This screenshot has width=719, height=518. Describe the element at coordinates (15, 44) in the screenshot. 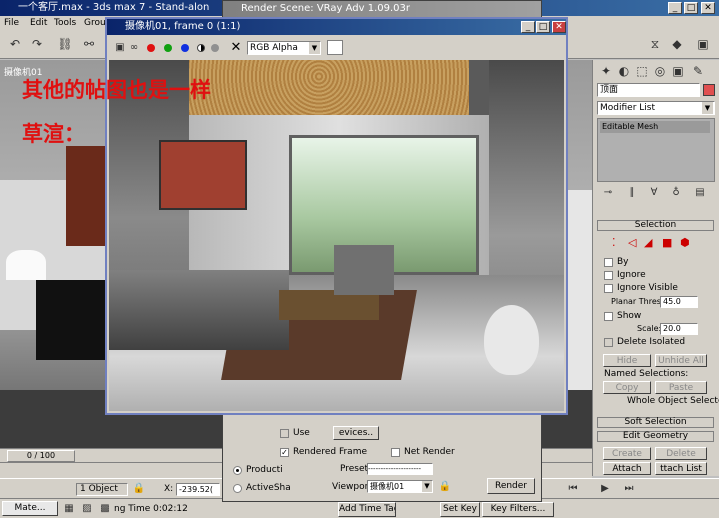

I see `undo-icon: ↶` at that location.